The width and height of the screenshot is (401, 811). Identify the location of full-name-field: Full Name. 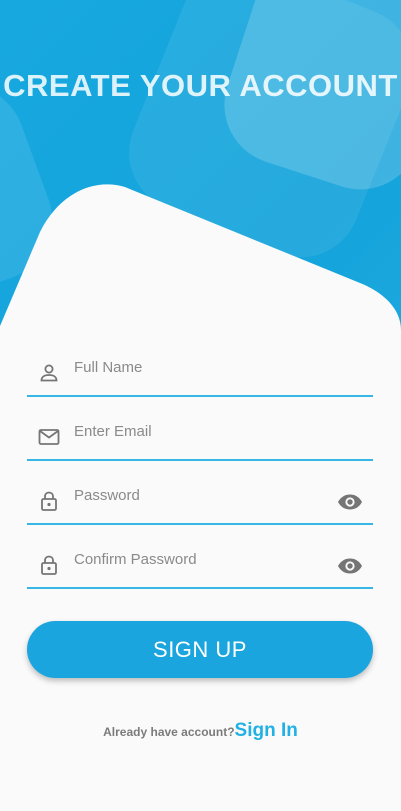
(200, 371).